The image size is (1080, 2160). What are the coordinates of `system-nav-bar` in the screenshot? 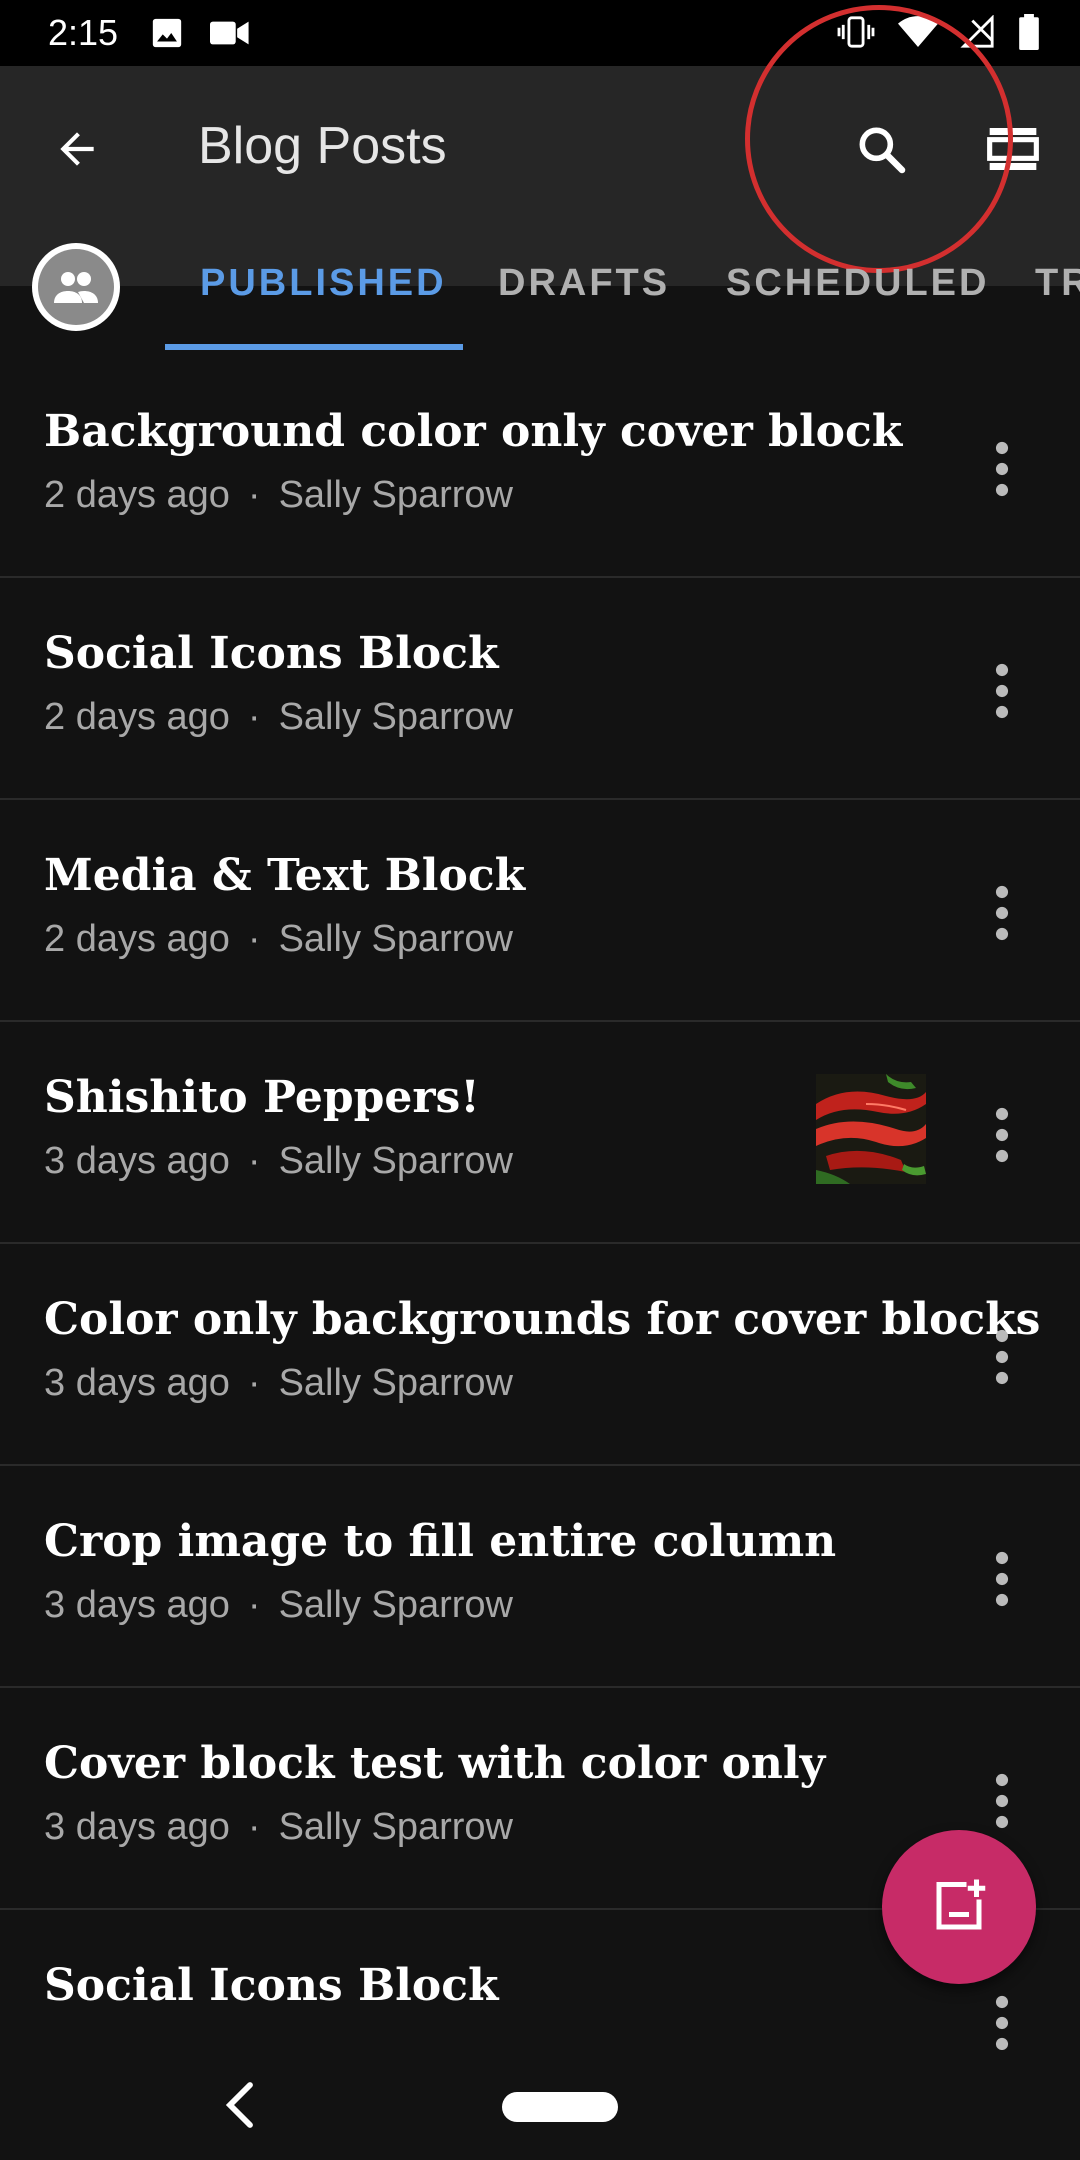 It's located at (540, 2105).